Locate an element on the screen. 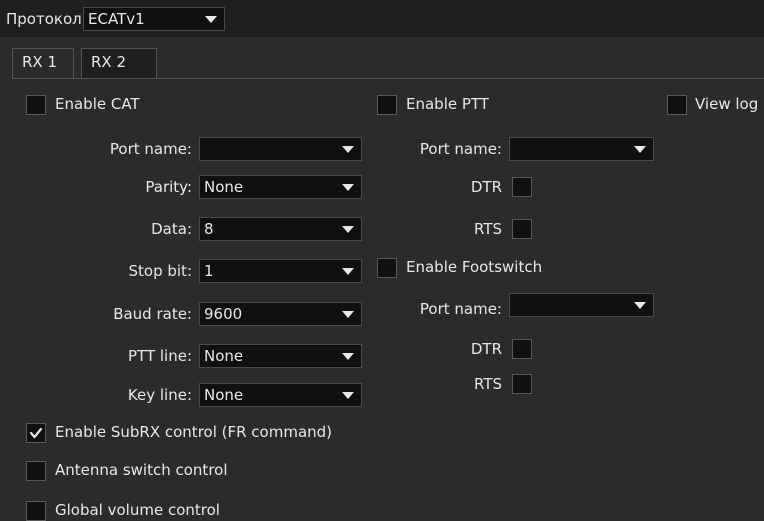 The image size is (764, 521). parity-value: None is located at coordinates (224, 187).